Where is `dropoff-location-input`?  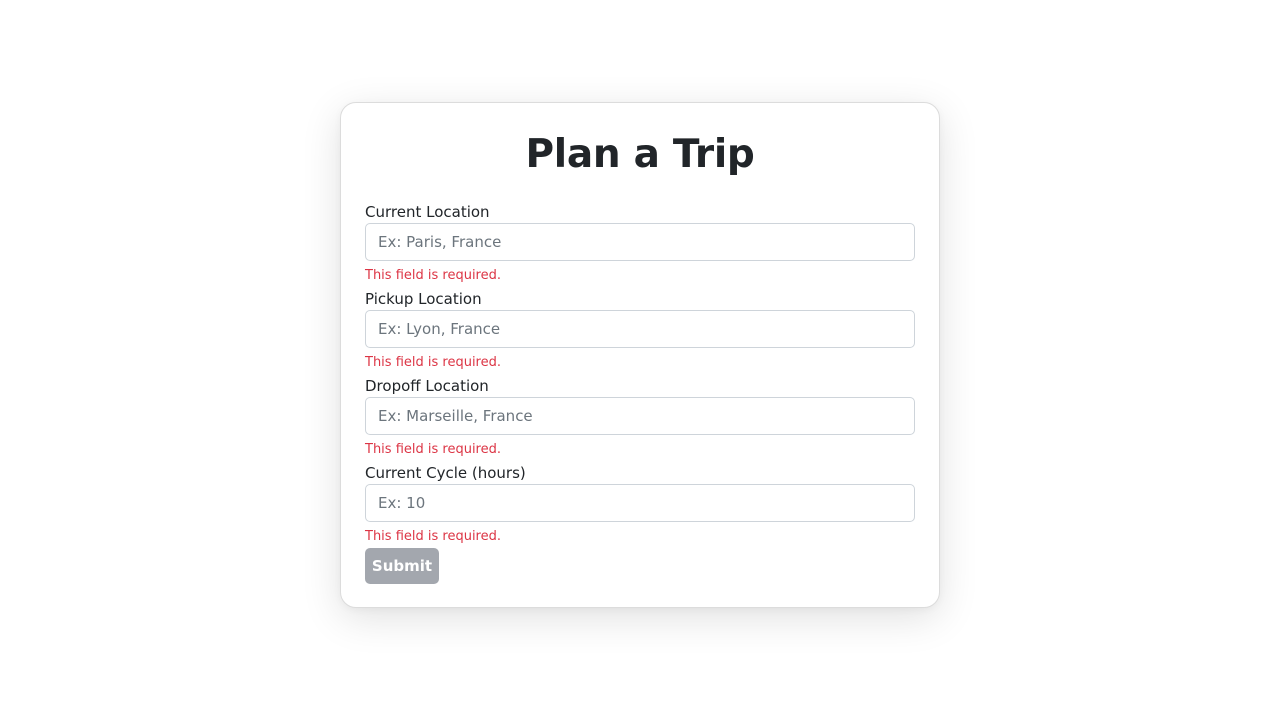
dropoff-location-input is located at coordinates (640, 416).